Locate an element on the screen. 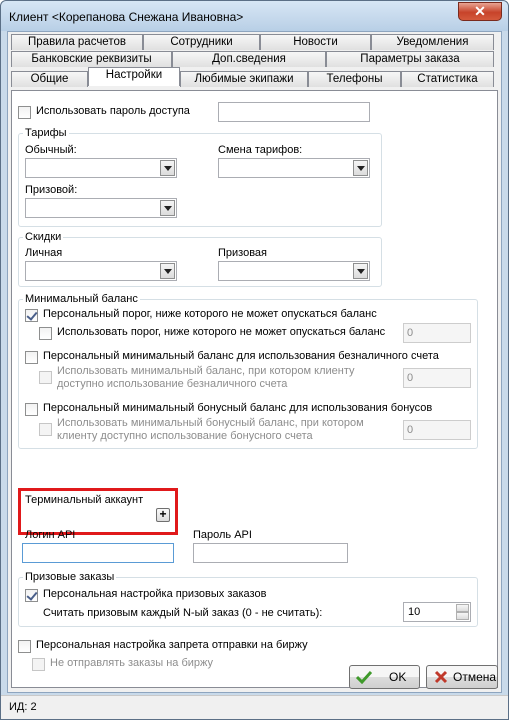  tab-notifications: Уведомления is located at coordinates (432, 42).